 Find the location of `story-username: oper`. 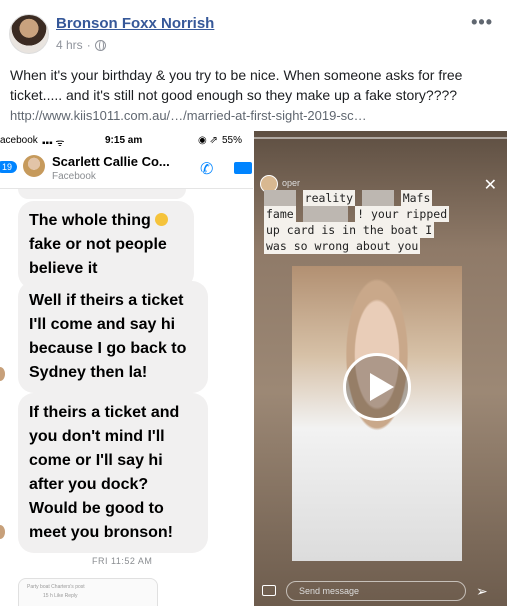

story-username: oper is located at coordinates (291, 183).